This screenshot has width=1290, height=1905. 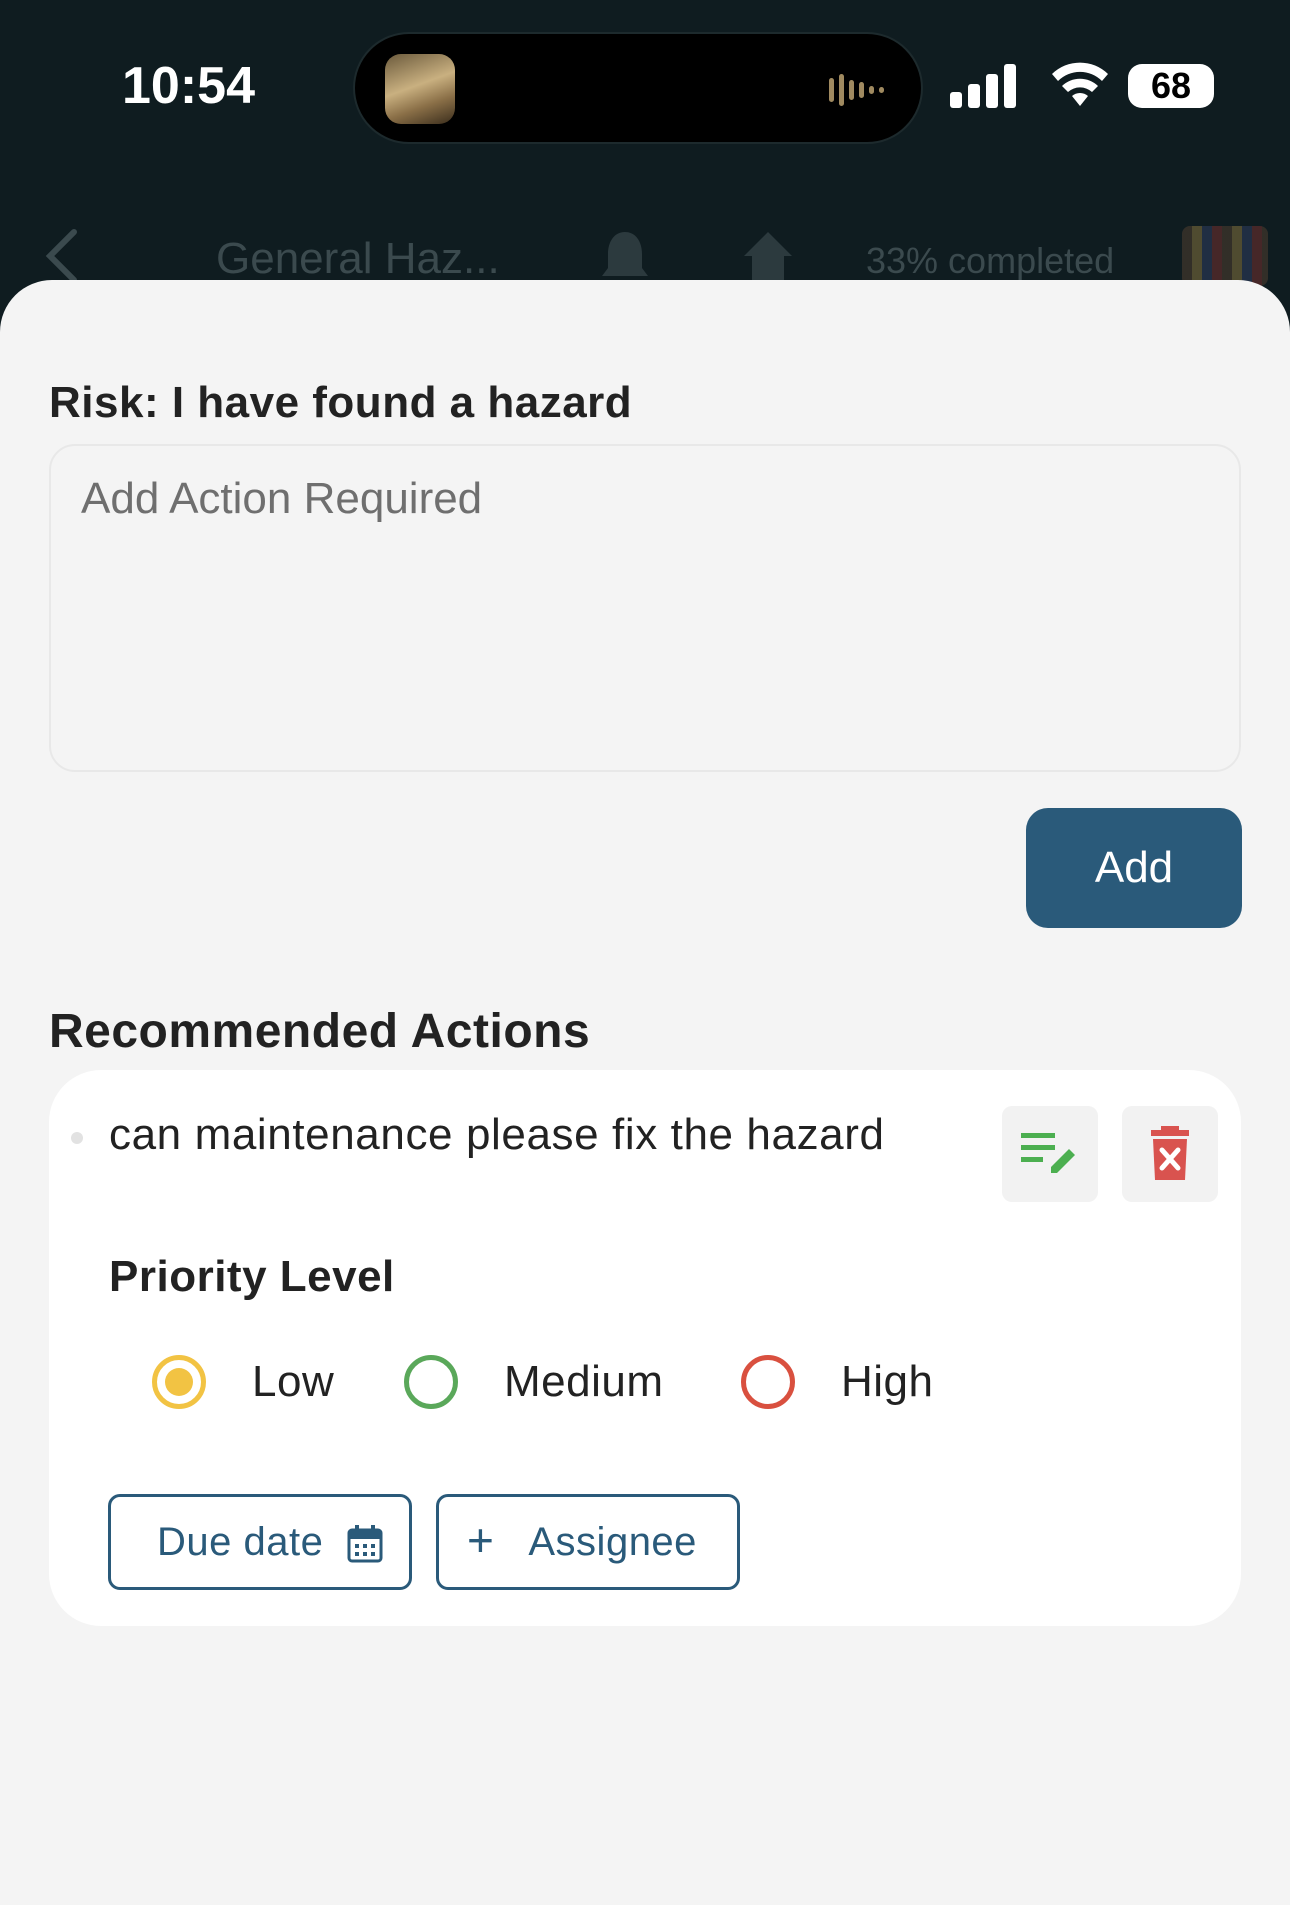 I want to click on cellular-signal-icon, so click(x=983, y=86).